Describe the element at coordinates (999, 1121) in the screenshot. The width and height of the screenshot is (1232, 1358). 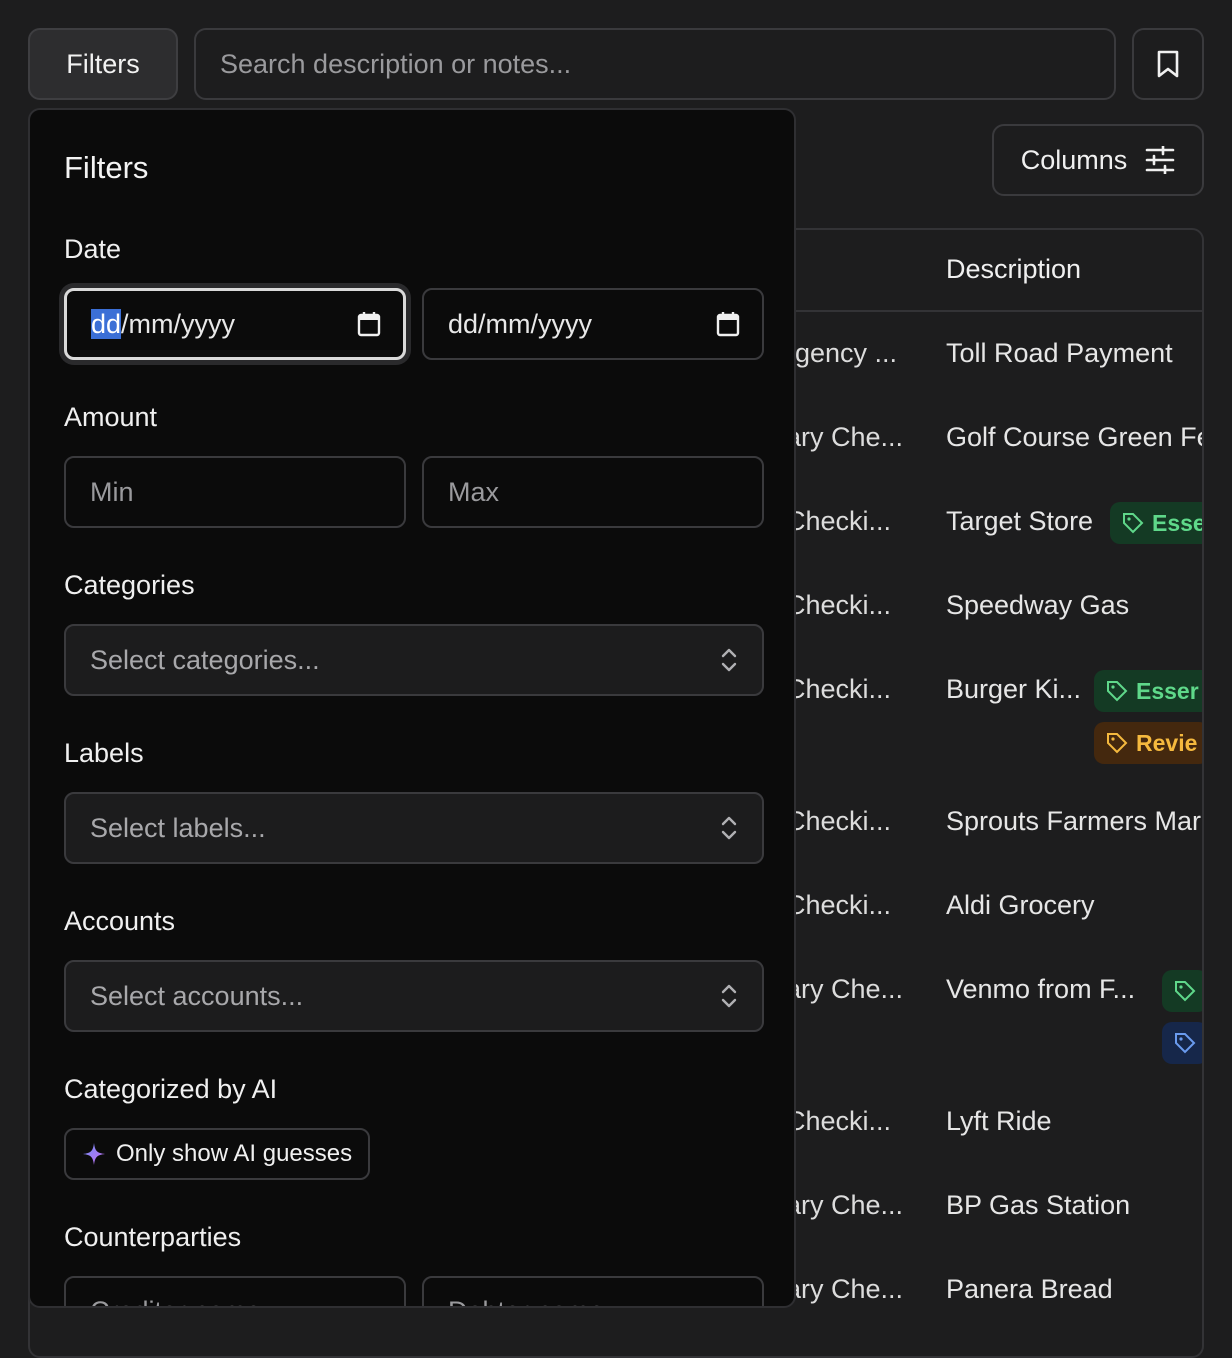
I see `description-cell: Lyft Ride` at that location.